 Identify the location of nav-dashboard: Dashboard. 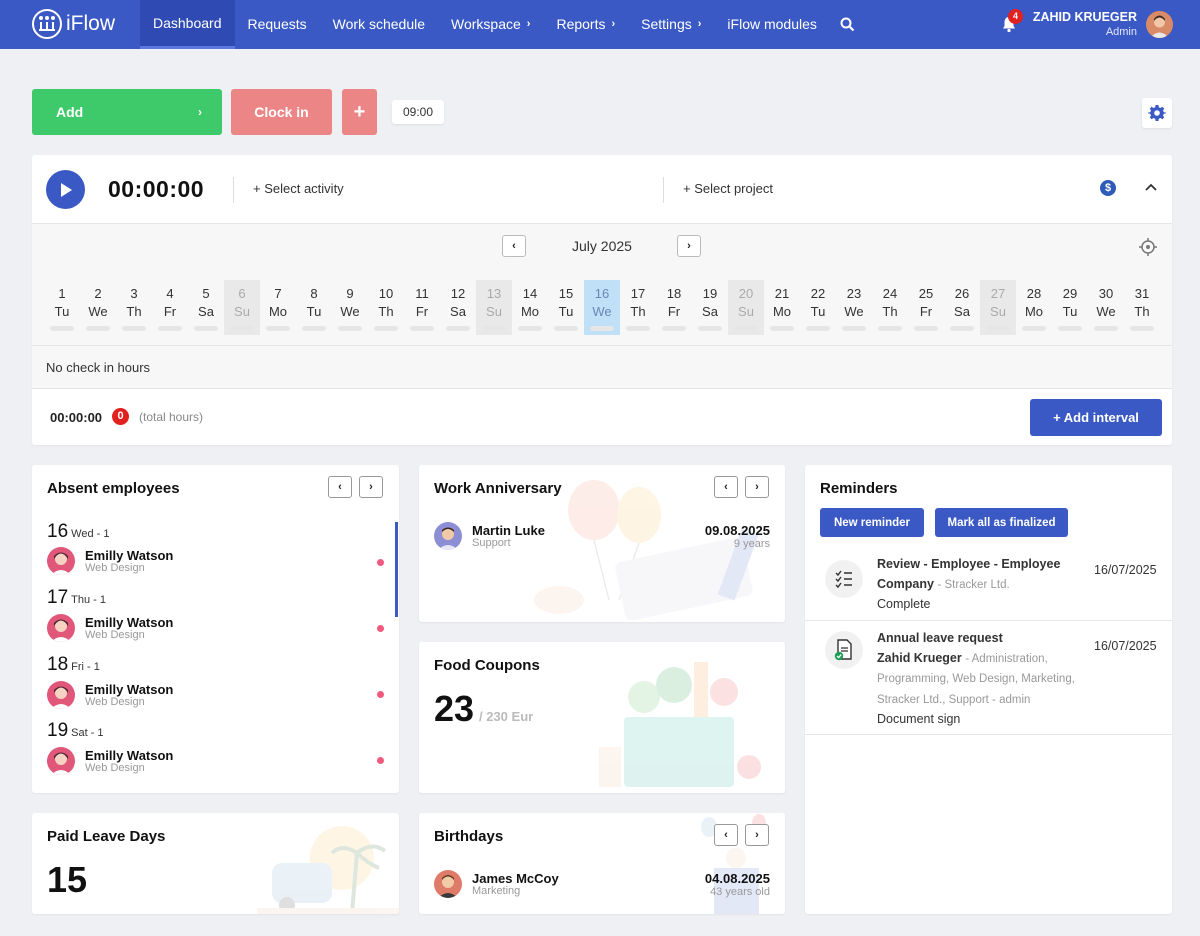
(187, 24).